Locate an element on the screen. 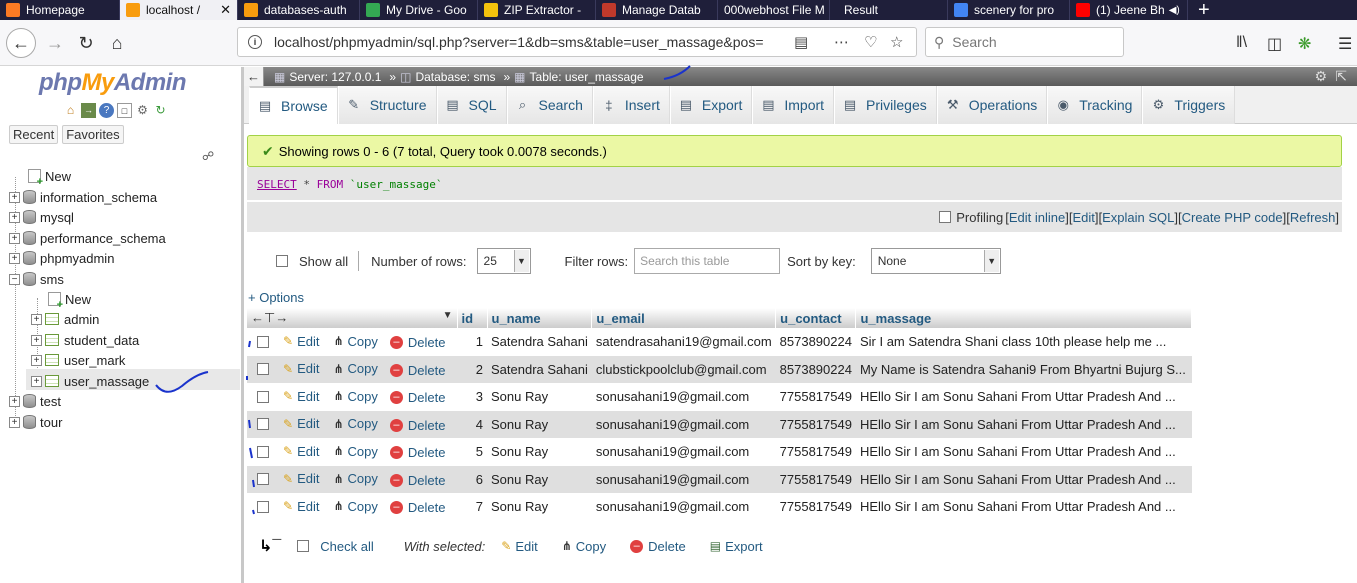 This screenshot has height=583, width=1357. cell-id: 7 is located at coordinates (472, 507).